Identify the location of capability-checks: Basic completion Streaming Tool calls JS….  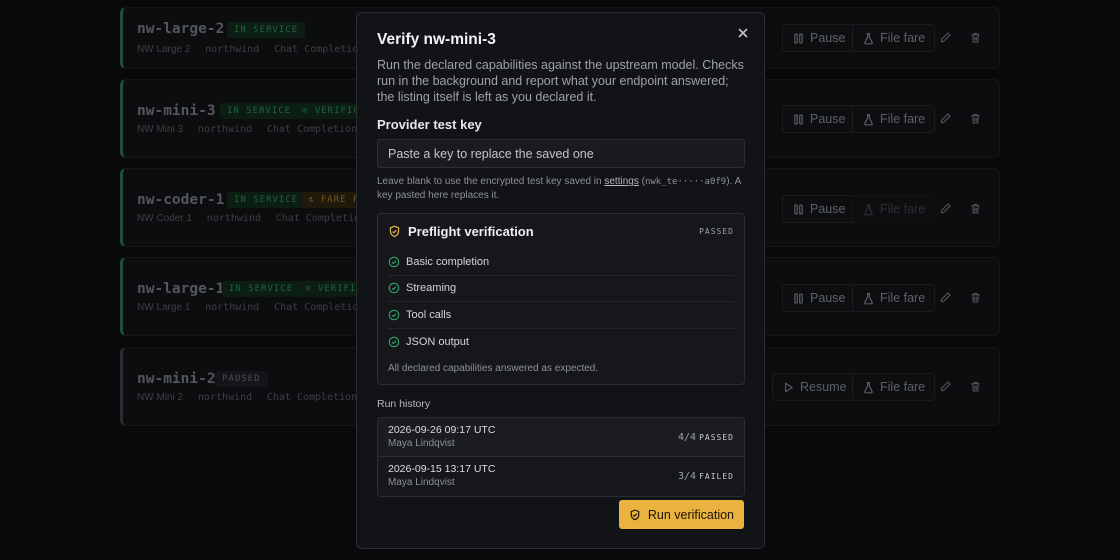
(561, 302).